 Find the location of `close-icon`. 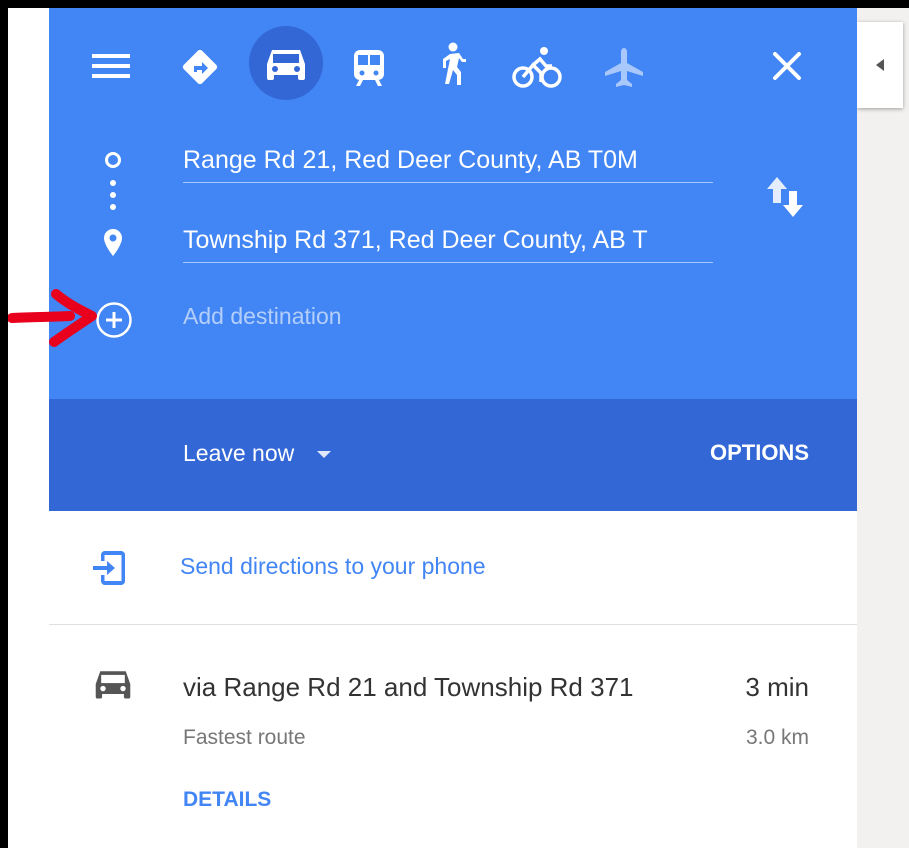

close-icon is located at coordinates (787, 66).